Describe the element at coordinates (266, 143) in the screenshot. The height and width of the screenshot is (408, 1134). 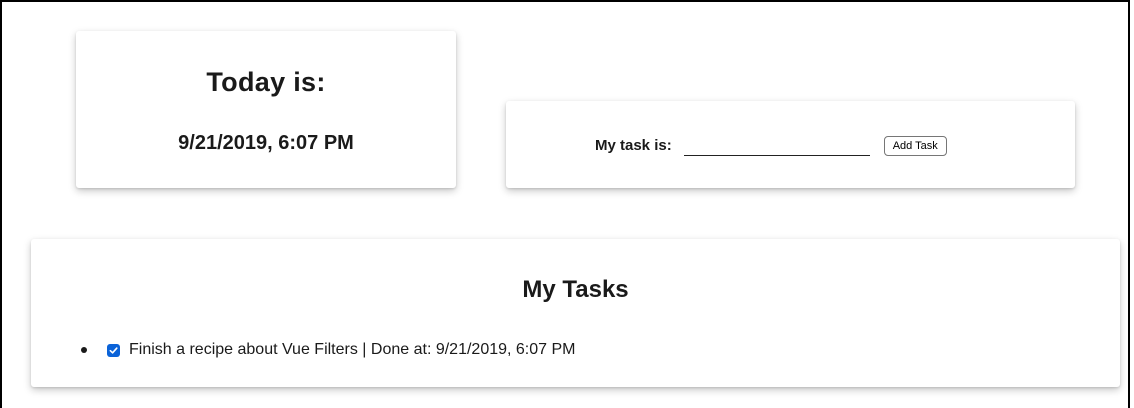
I see `current-date: 9/21/2019, 6:07 PM` at that location.